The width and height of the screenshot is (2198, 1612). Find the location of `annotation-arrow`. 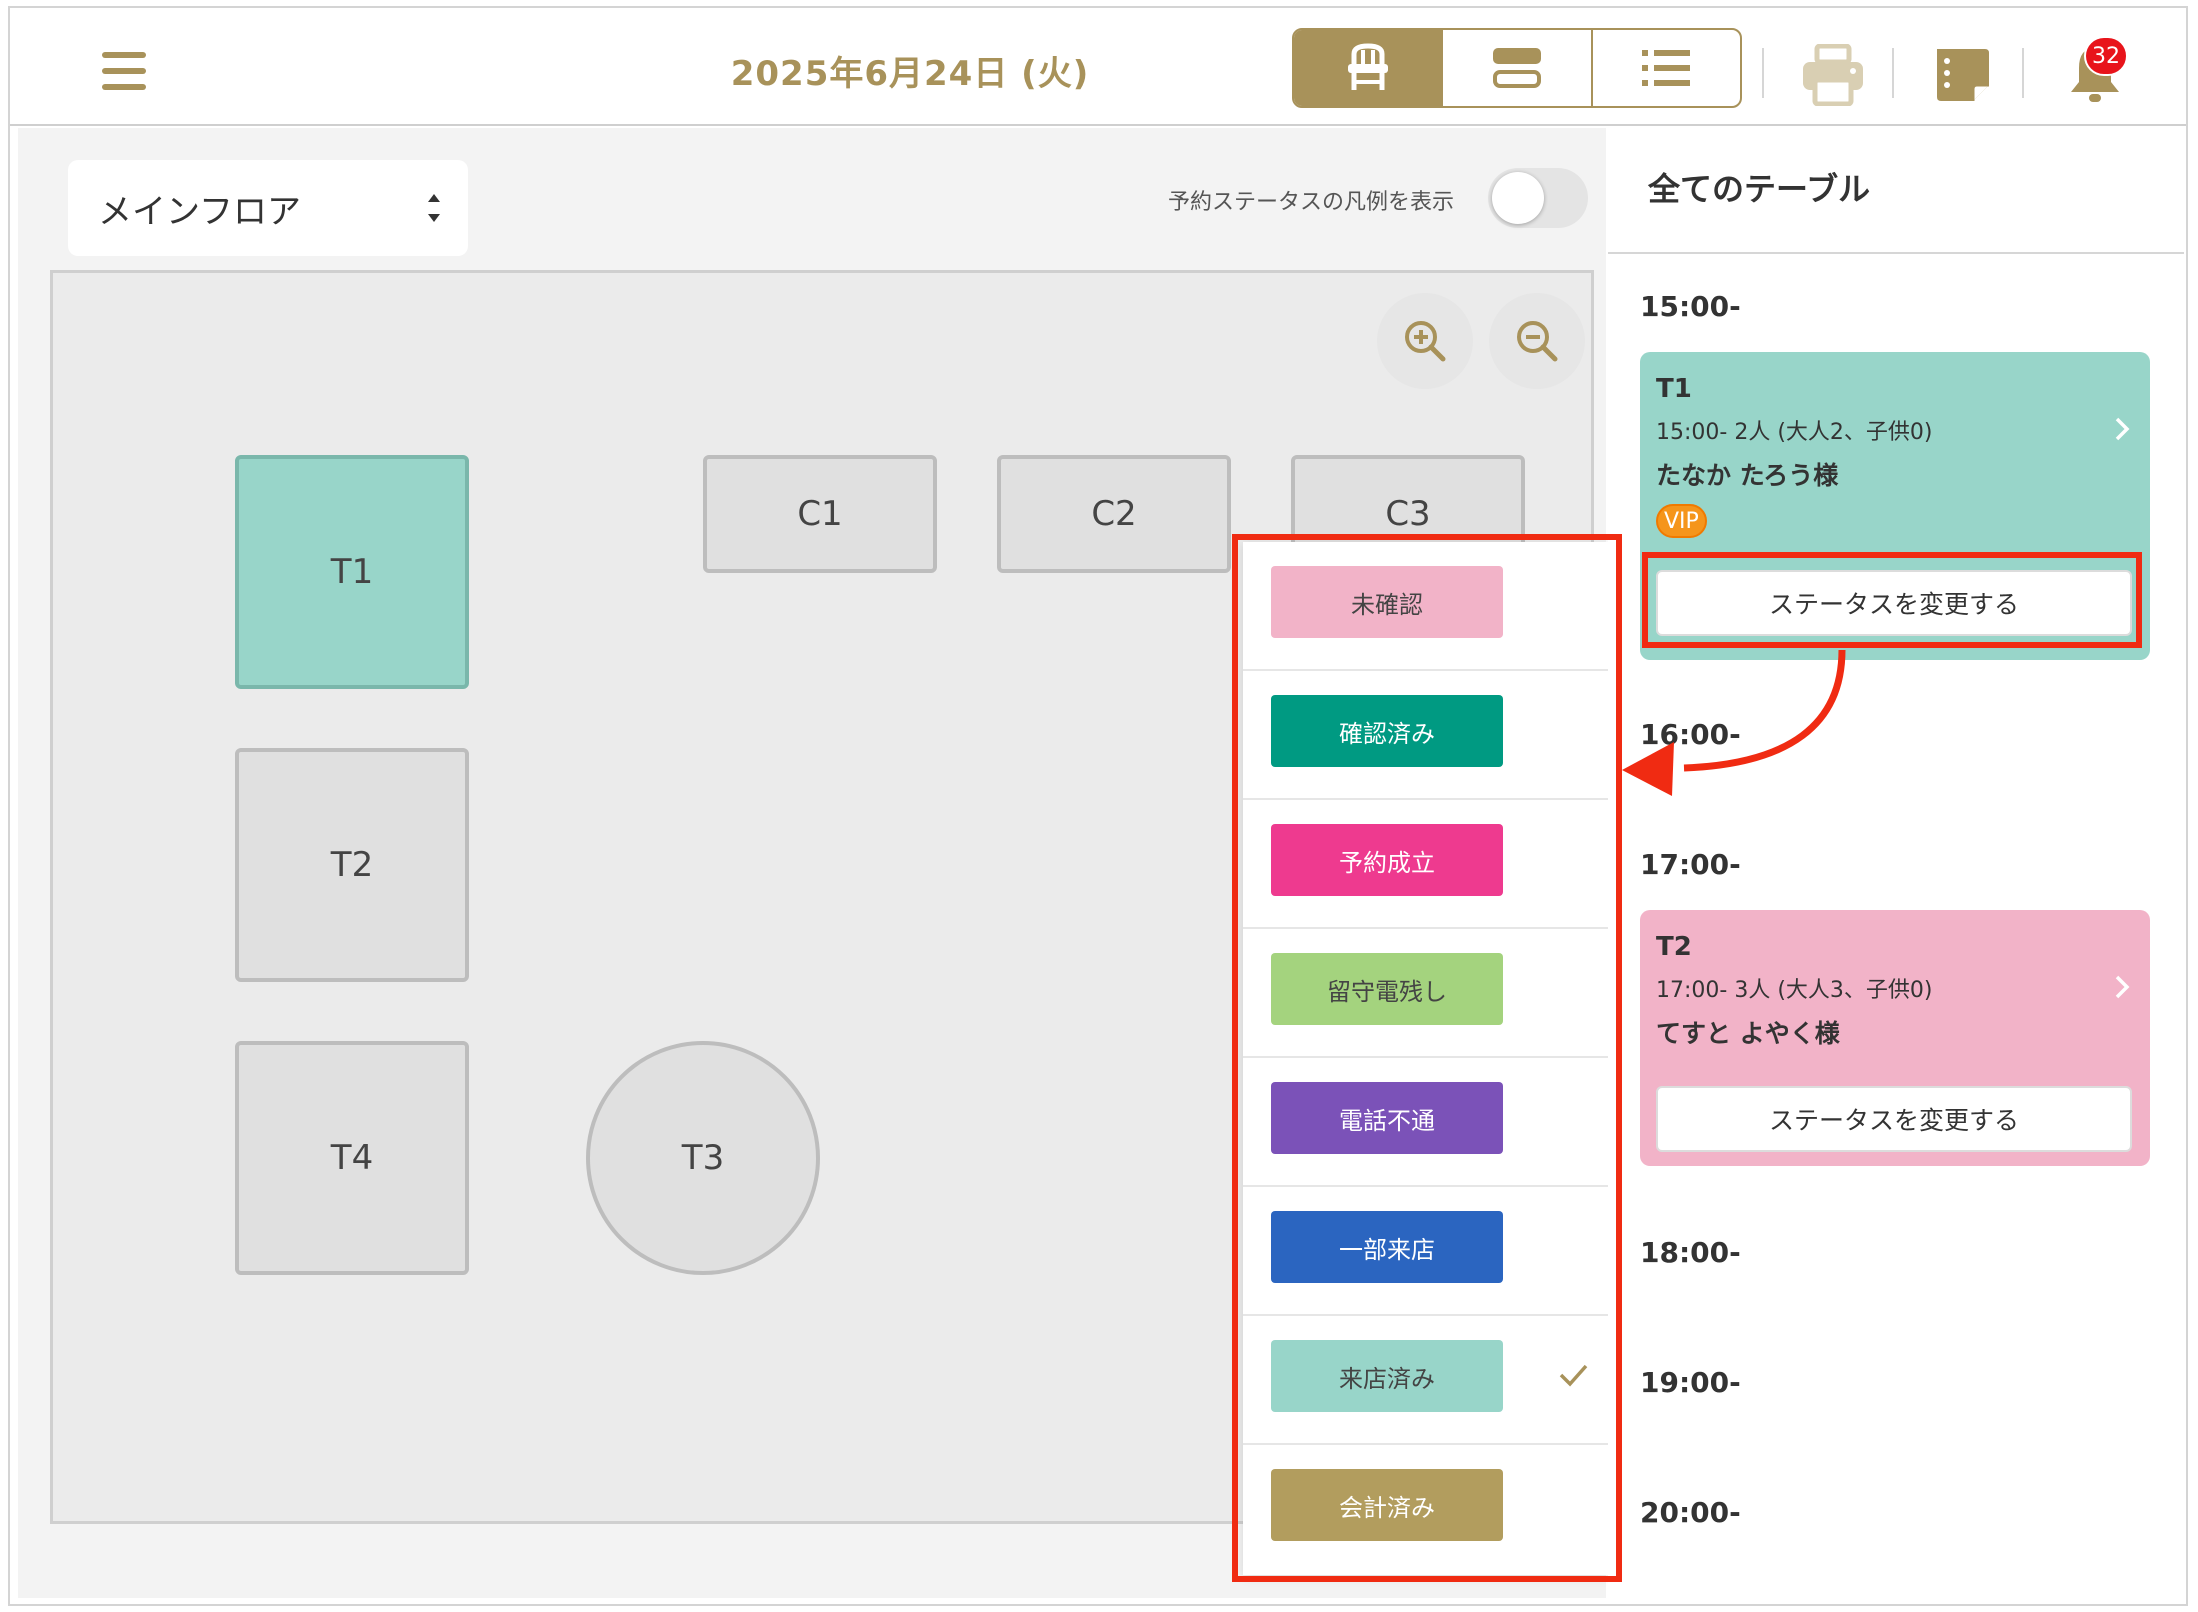

annotation-arrow is located at coordinates (1734, 722).